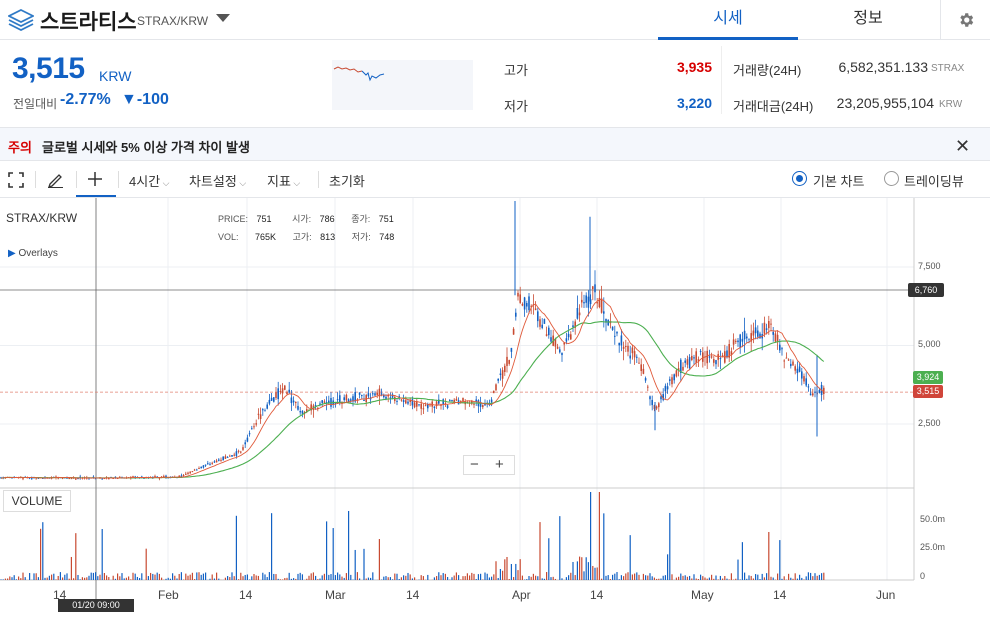  Describe the element at coordinates (16, 180) in the screenshot. I see `fullscreen-icon` at that location.